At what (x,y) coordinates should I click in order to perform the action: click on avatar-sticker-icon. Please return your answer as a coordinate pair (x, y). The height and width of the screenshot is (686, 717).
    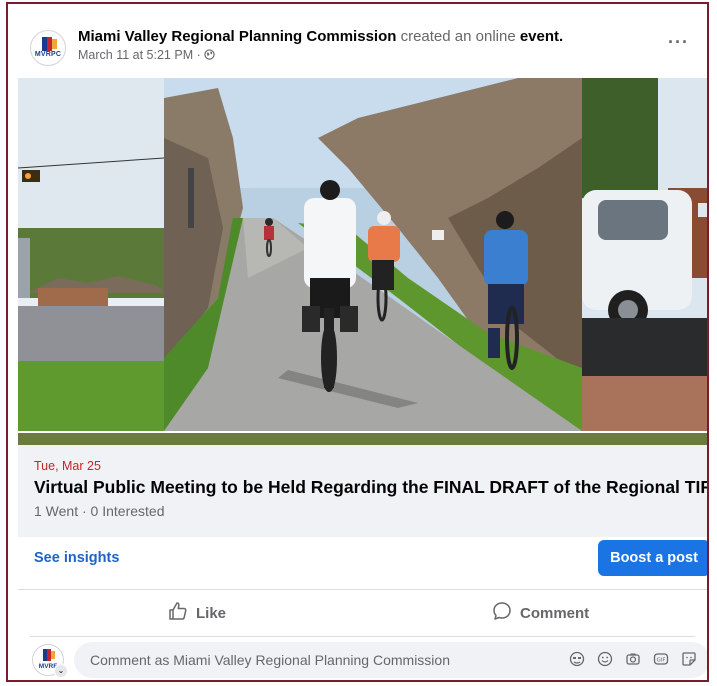
    Looking at the image, I should click on (577, 659).